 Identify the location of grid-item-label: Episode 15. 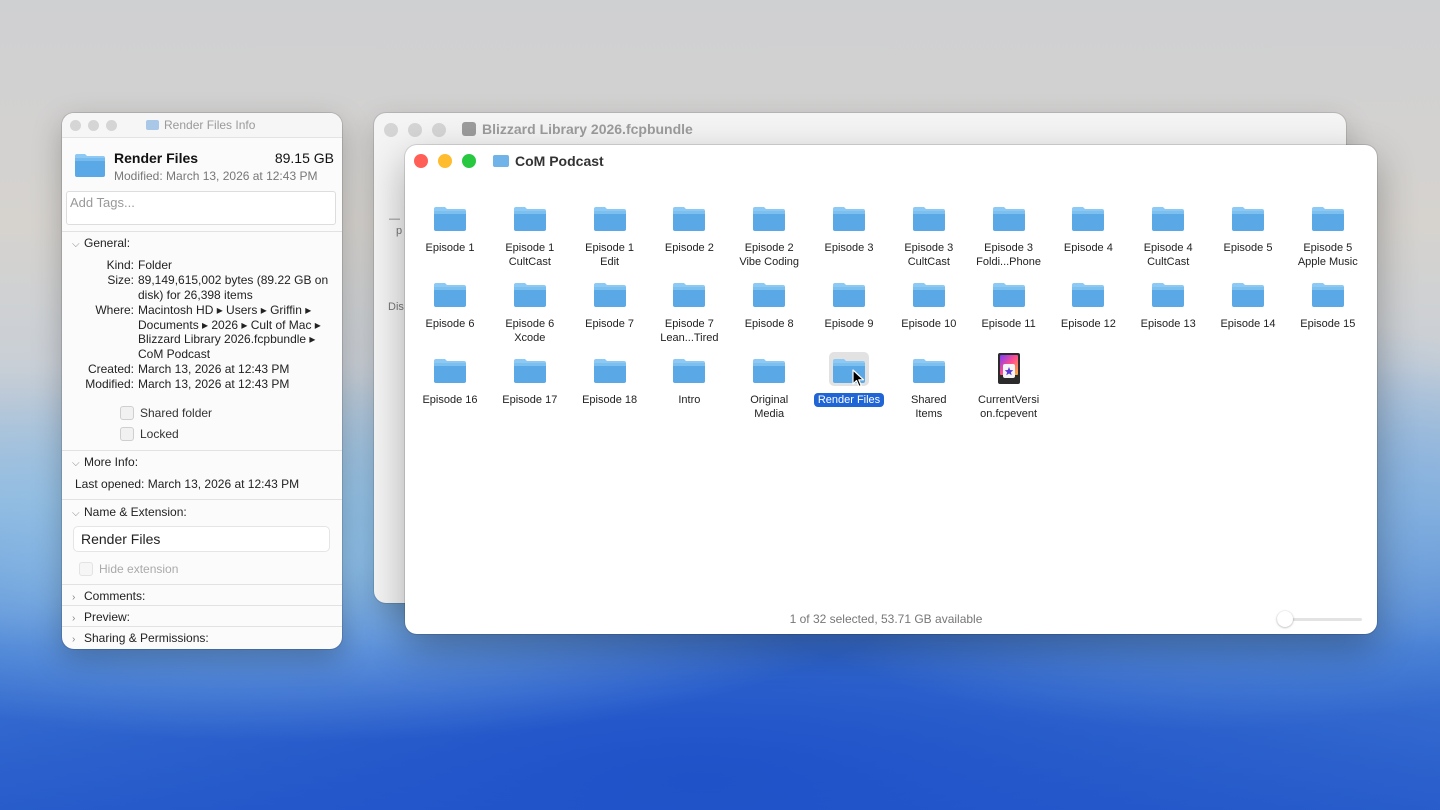
(1328, 324).